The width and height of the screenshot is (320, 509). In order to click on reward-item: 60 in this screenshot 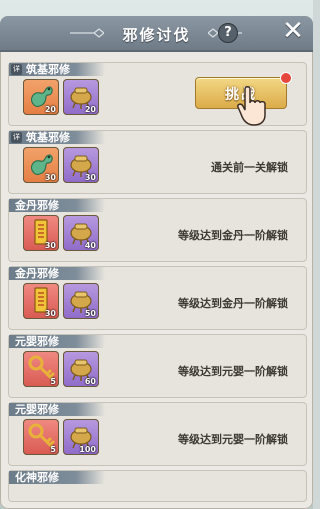, I will do `click(81, 369)`.